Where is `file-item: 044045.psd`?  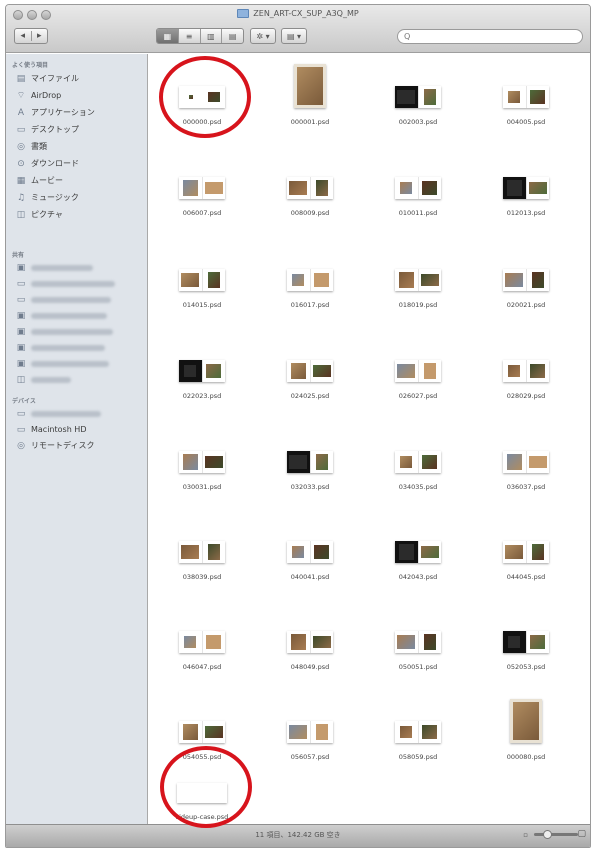 file-item: 044045.psd is located at coordinates (526, 545).